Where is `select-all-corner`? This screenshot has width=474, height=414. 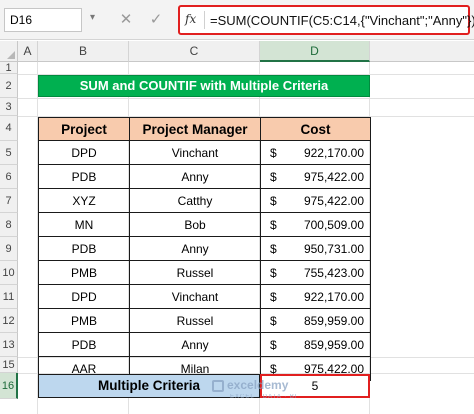 select-all-corner is located at coordinates (9, 51).